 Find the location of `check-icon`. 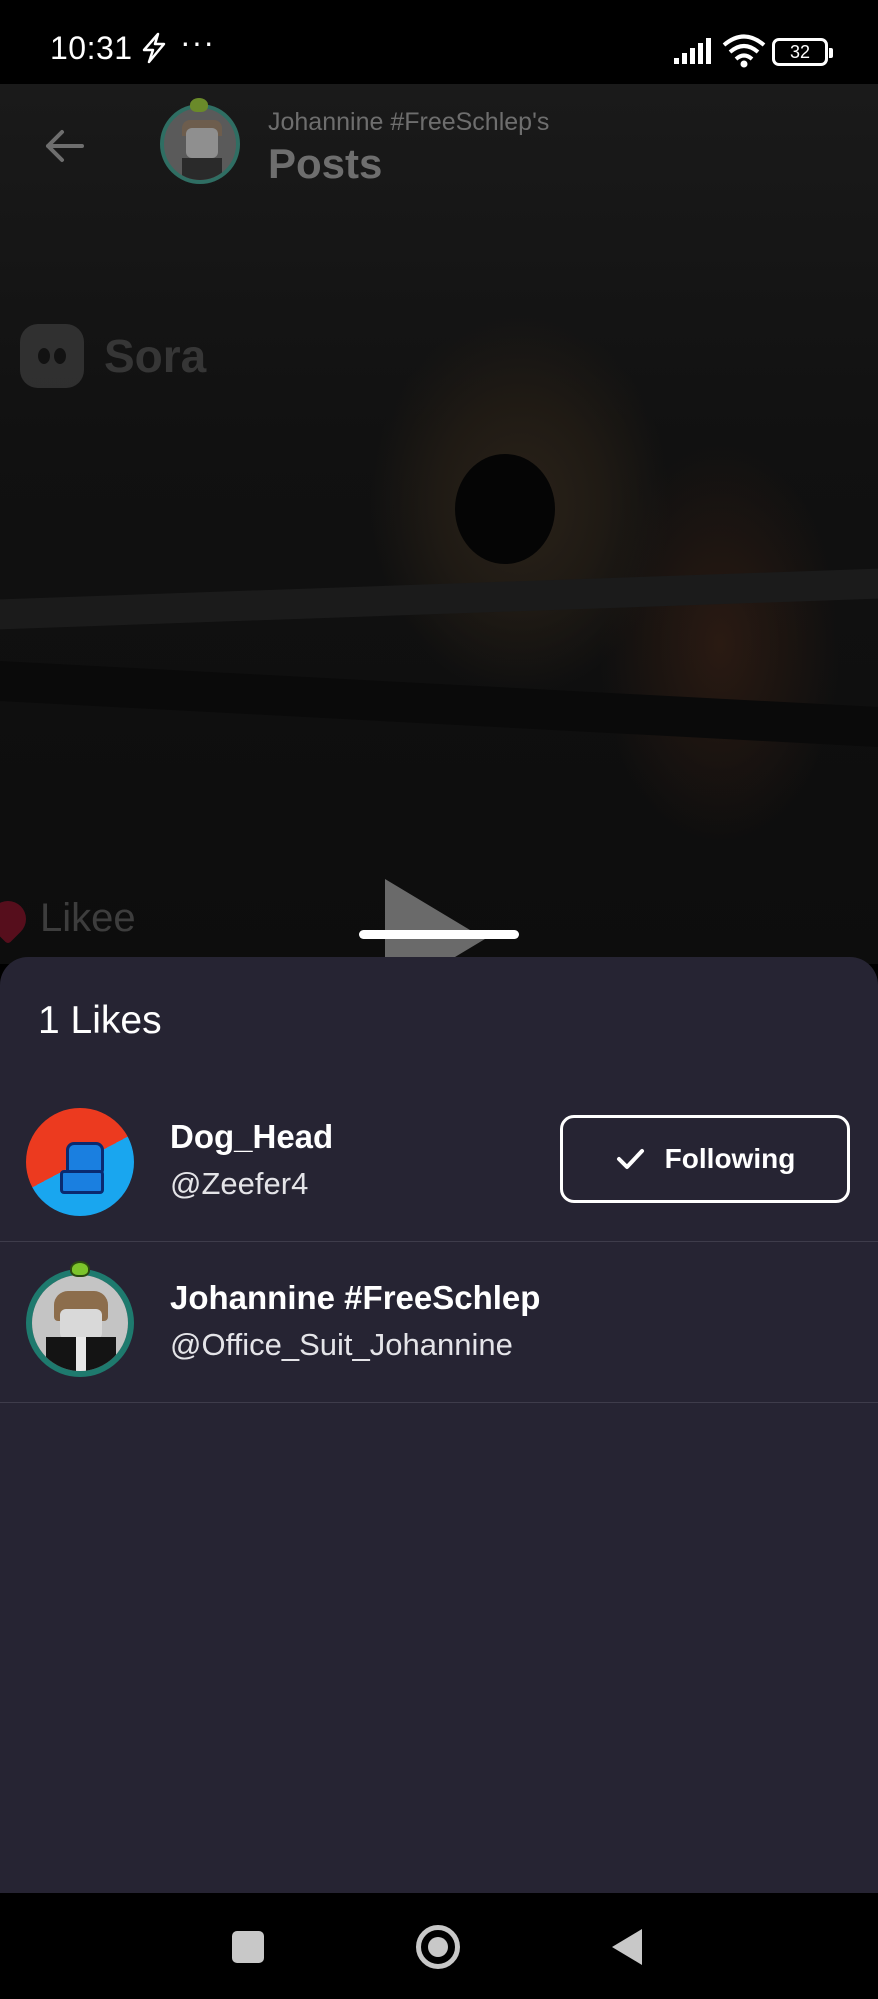

check-icon is located at coordinates (630, 1159).